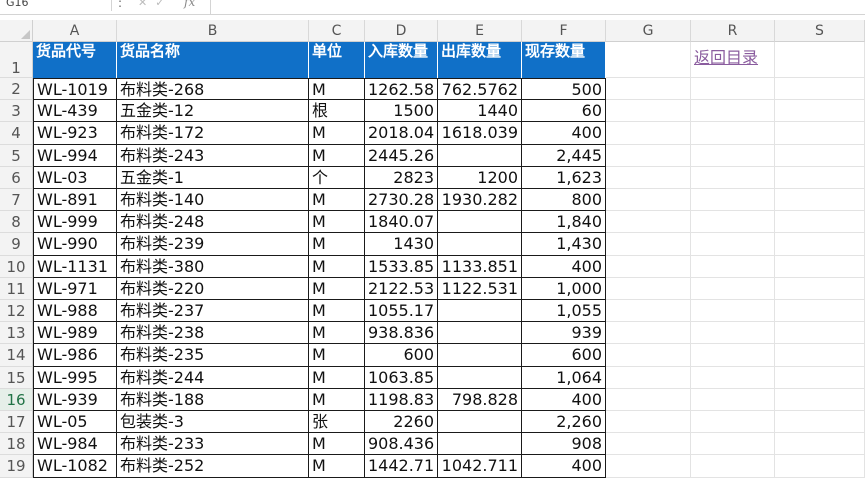  What do you see at coordinates (16, 288) in the screenshot?
I see `row-header-11: 11` at bounding box center [16, 288].